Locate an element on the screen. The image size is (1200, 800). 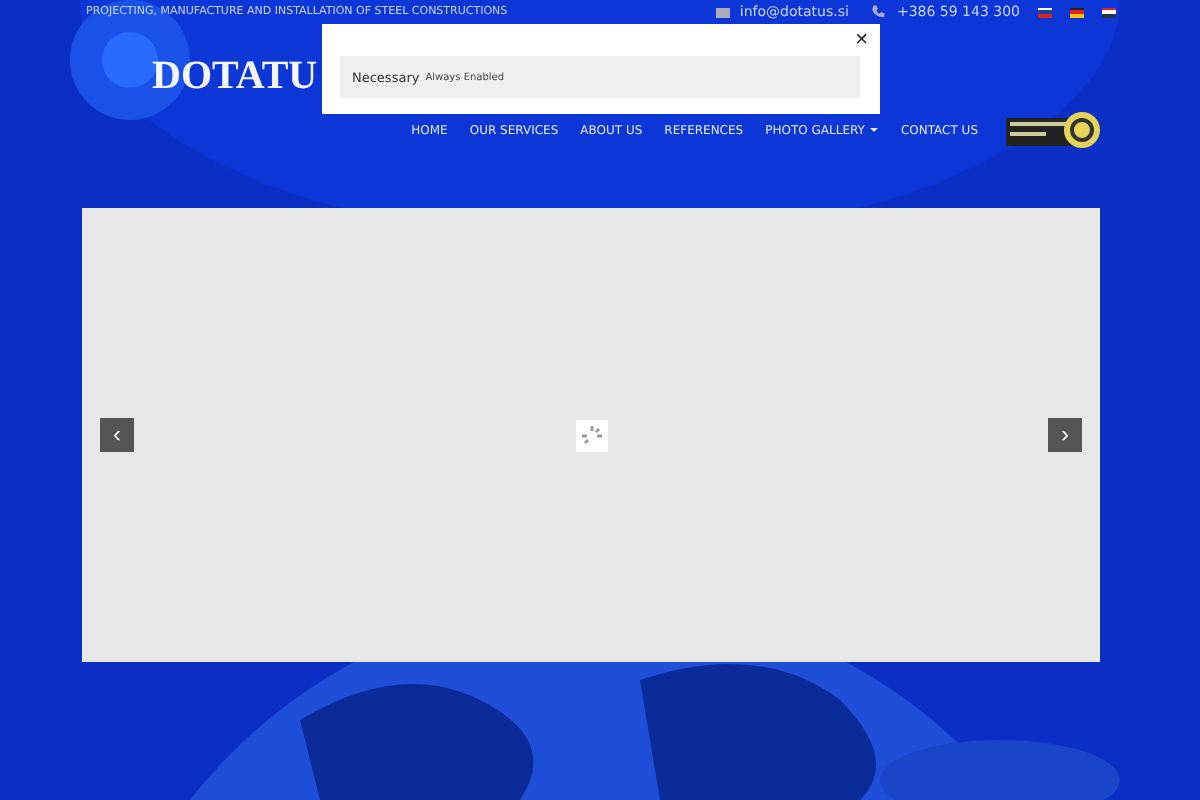
next-button: › is located at coordinates (1065, 435).